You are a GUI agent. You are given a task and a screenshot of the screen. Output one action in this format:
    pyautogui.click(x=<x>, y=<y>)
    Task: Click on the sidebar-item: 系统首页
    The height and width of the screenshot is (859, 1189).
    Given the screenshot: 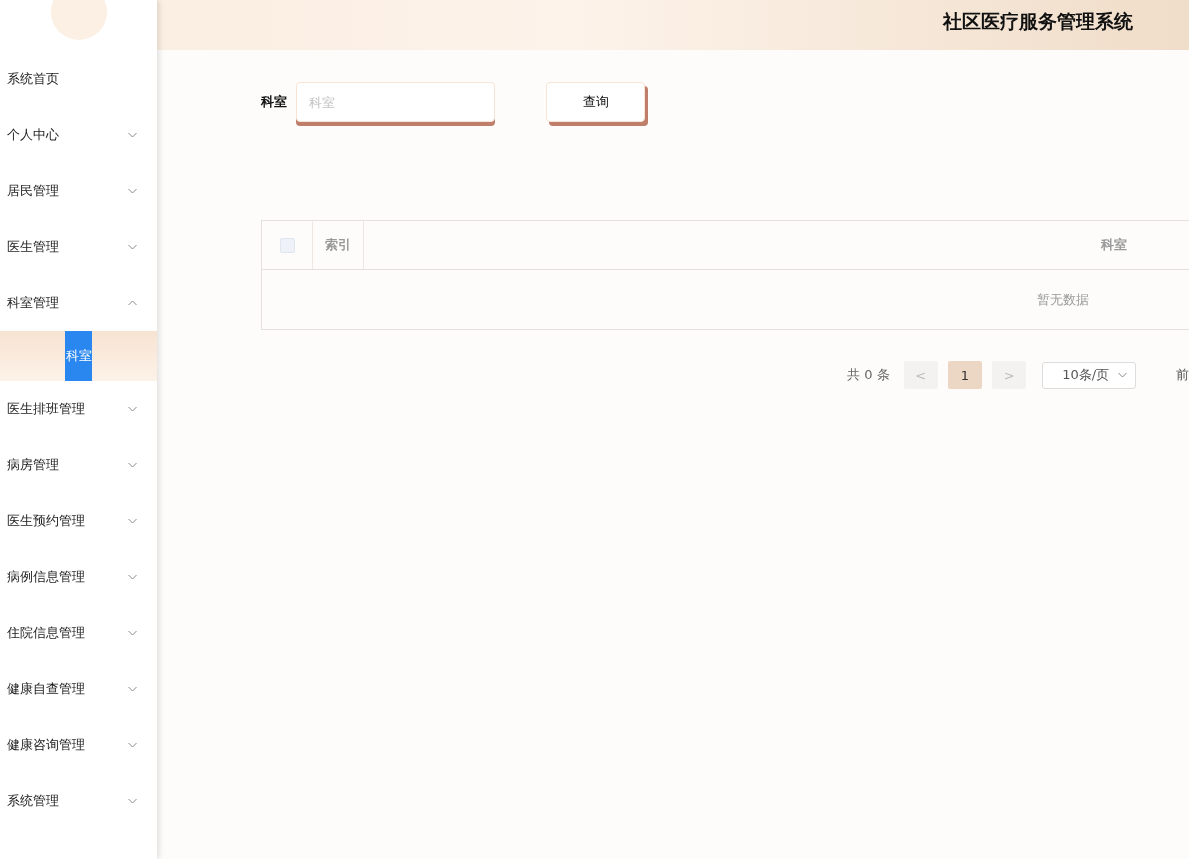 What is the action you would take?
    pyautogui.click(x=78, y=79)
    